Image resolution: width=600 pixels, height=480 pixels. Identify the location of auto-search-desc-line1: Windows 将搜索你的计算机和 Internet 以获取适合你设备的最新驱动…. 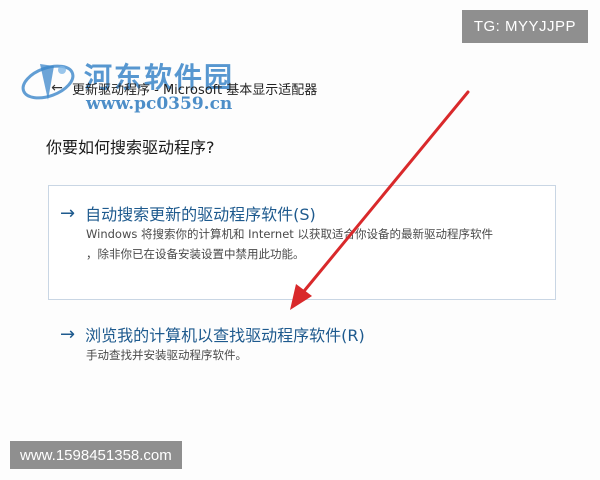
(289, 234).